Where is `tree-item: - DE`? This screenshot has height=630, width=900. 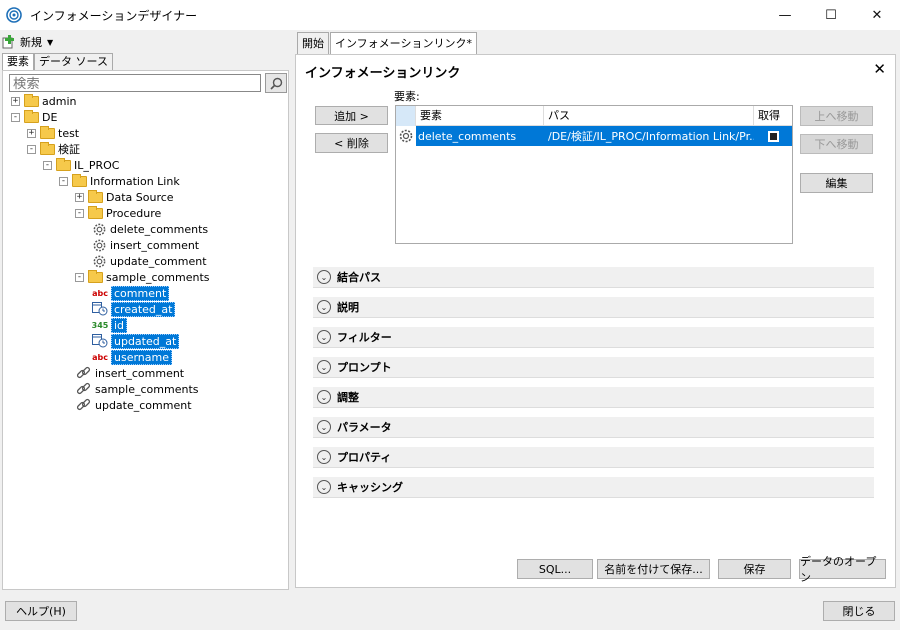 tree-item: - DE is located at coordinates (34, 117).